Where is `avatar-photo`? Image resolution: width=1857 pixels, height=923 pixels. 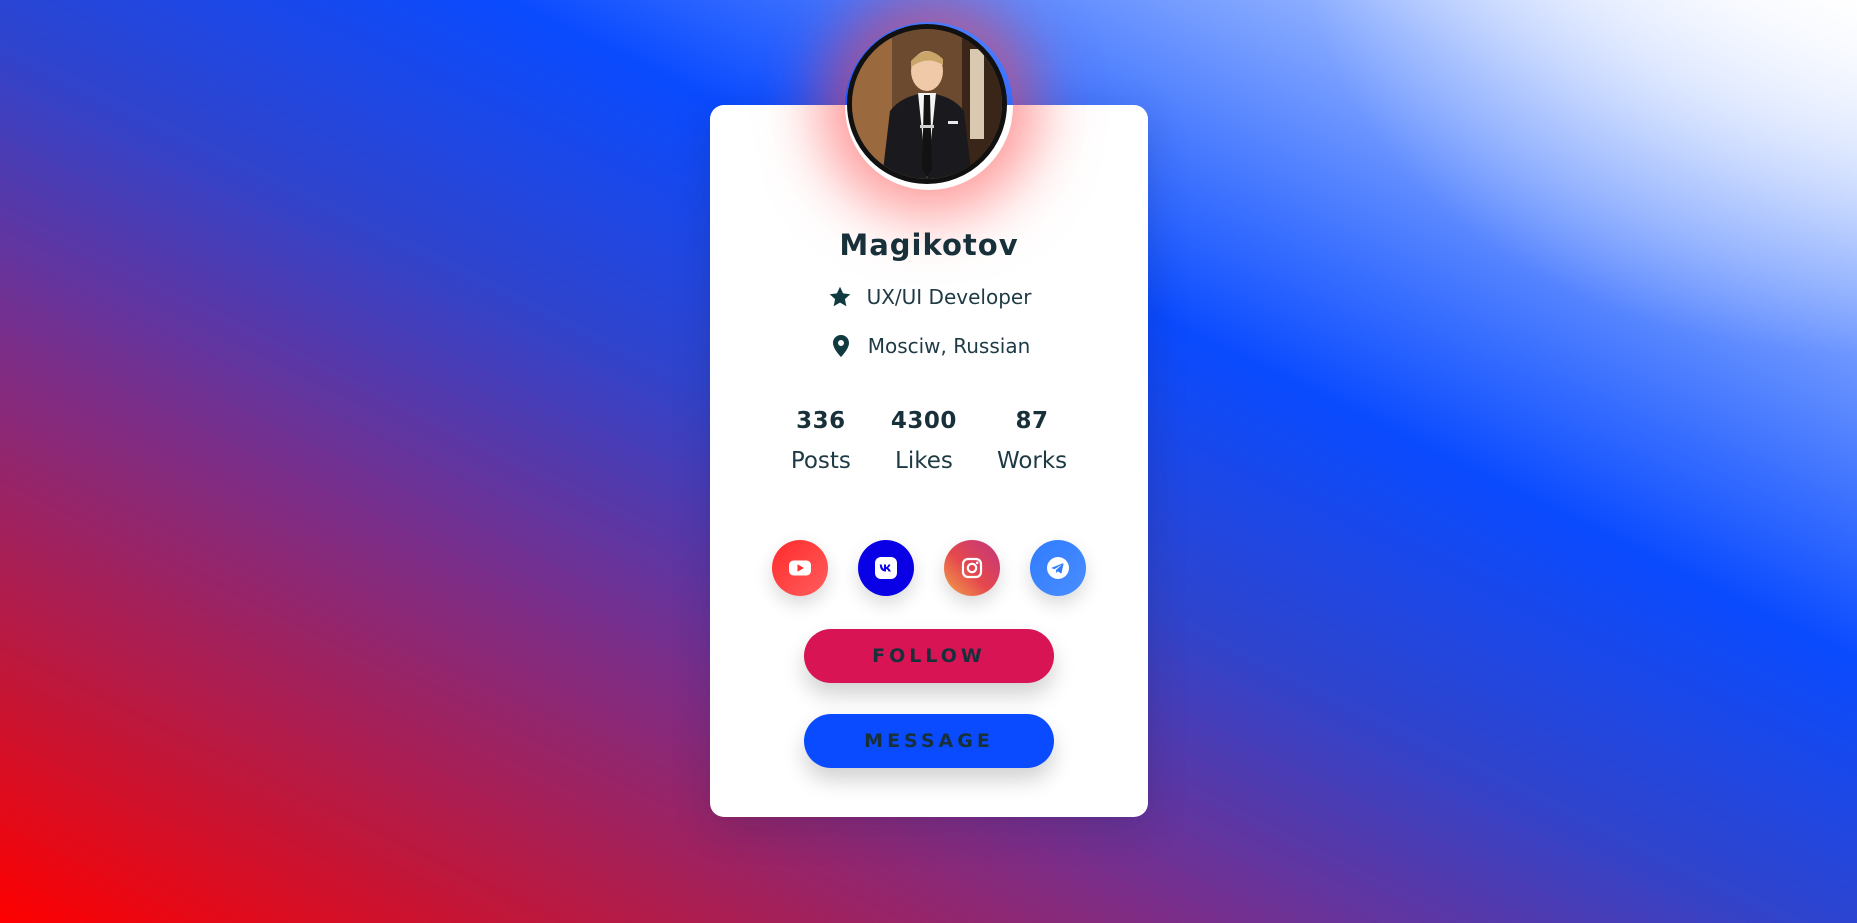 avatar-photo is located at coordinates (927, 104).